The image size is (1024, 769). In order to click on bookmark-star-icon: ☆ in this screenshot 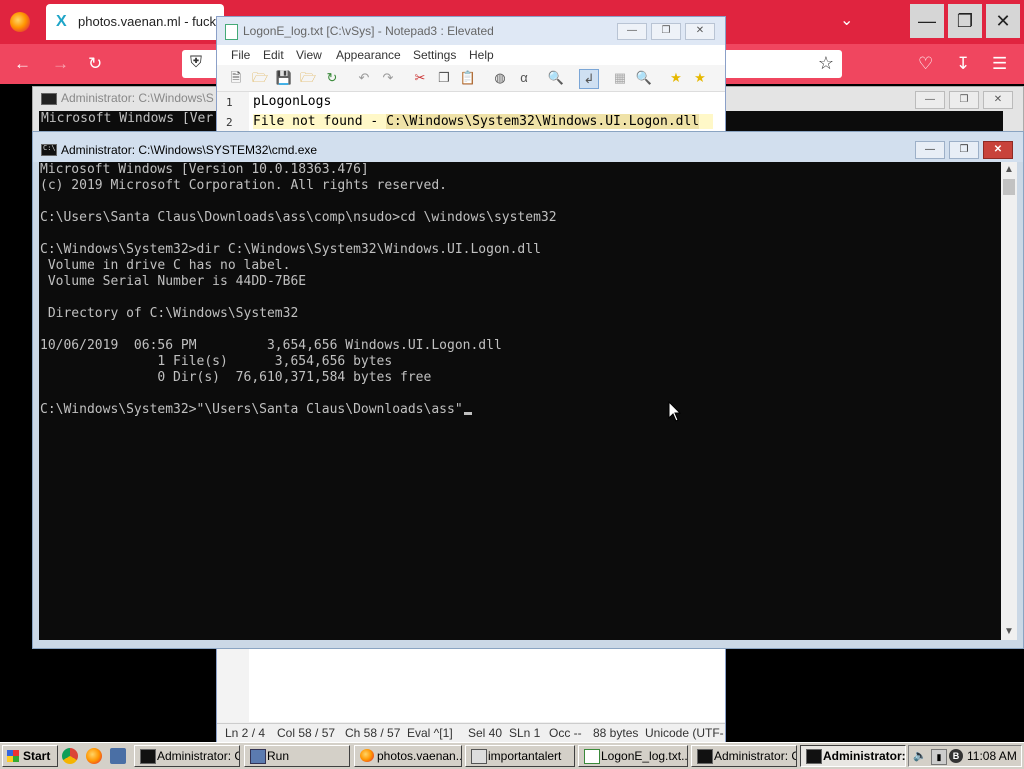, I will do `click(826, 63)`.